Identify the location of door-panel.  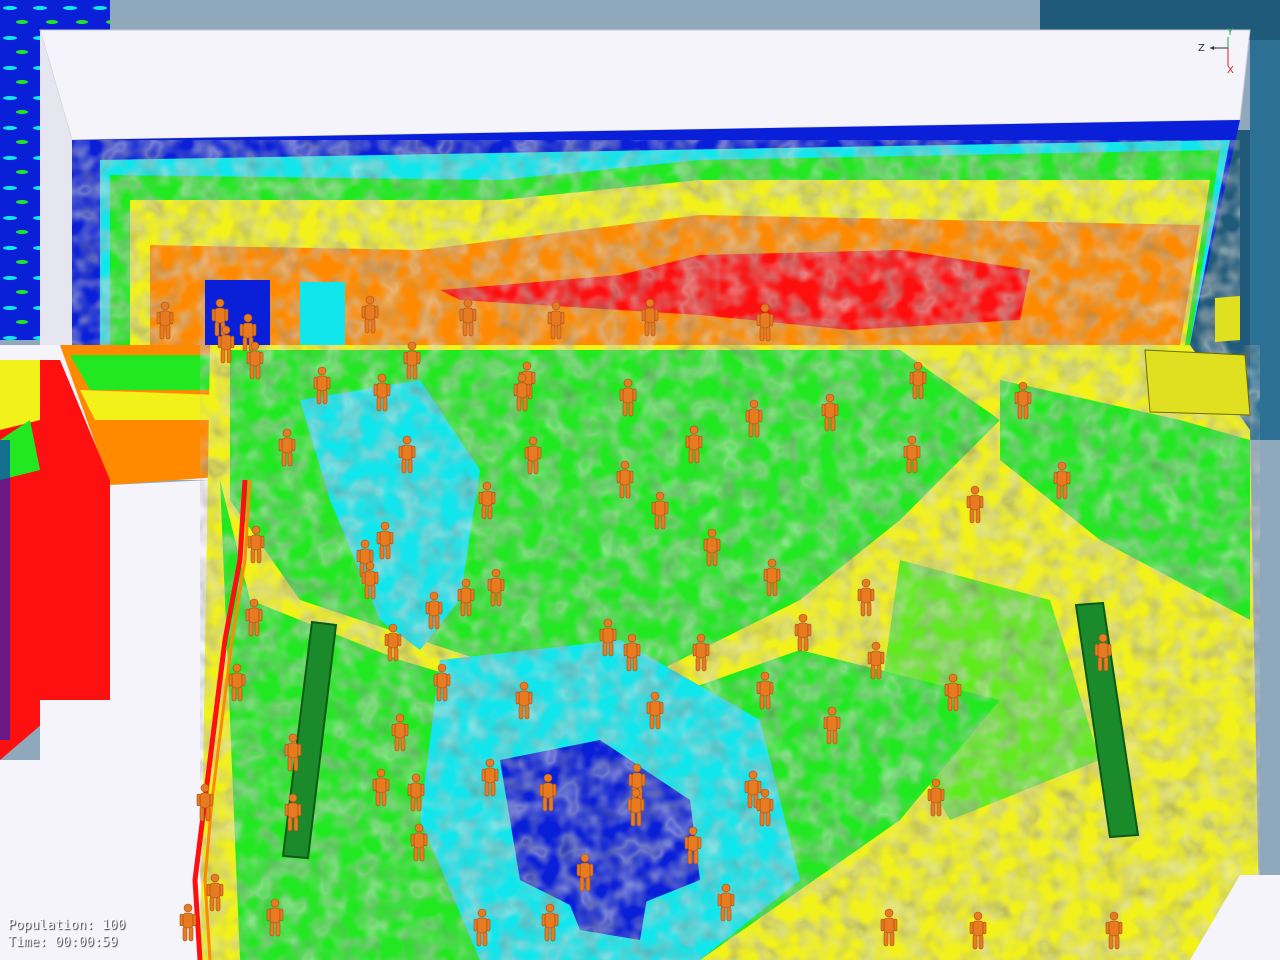
(1197, 382).